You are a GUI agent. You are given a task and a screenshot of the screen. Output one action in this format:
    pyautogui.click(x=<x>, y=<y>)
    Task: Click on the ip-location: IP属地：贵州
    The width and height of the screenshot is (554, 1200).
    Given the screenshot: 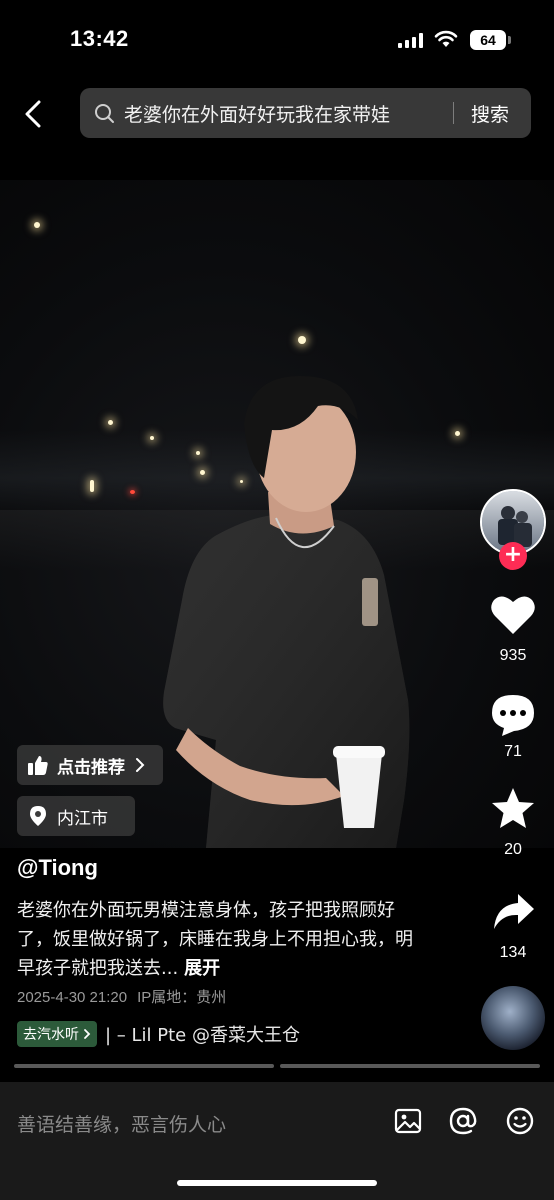 What is the action you would take?
    pyautogui.click(x=182, y=997)
    